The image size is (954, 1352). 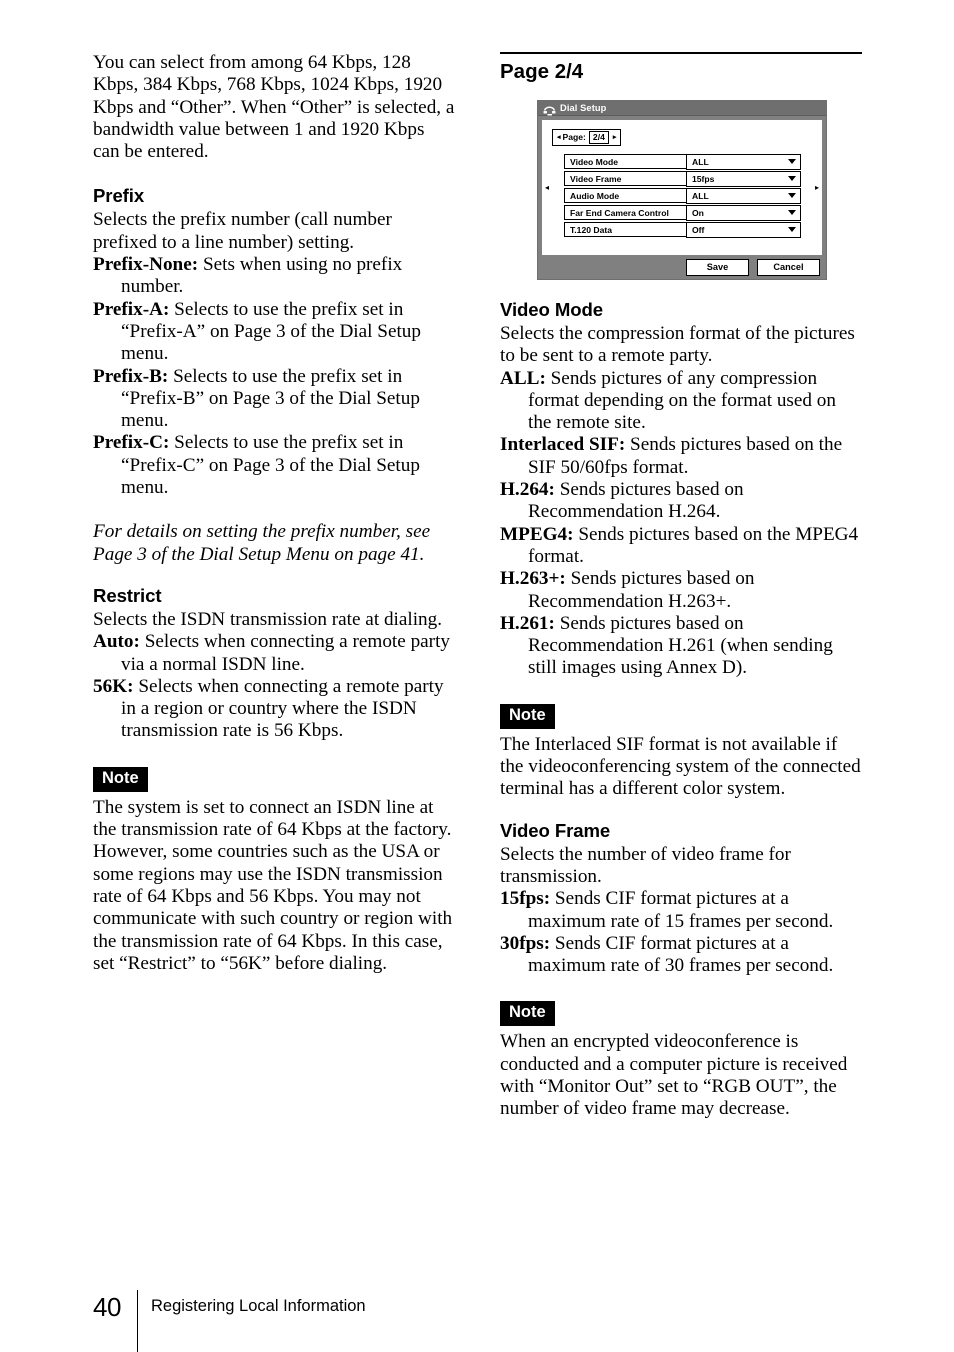 I want to click on setting-value: 15fps, so click(x=703, y=178).